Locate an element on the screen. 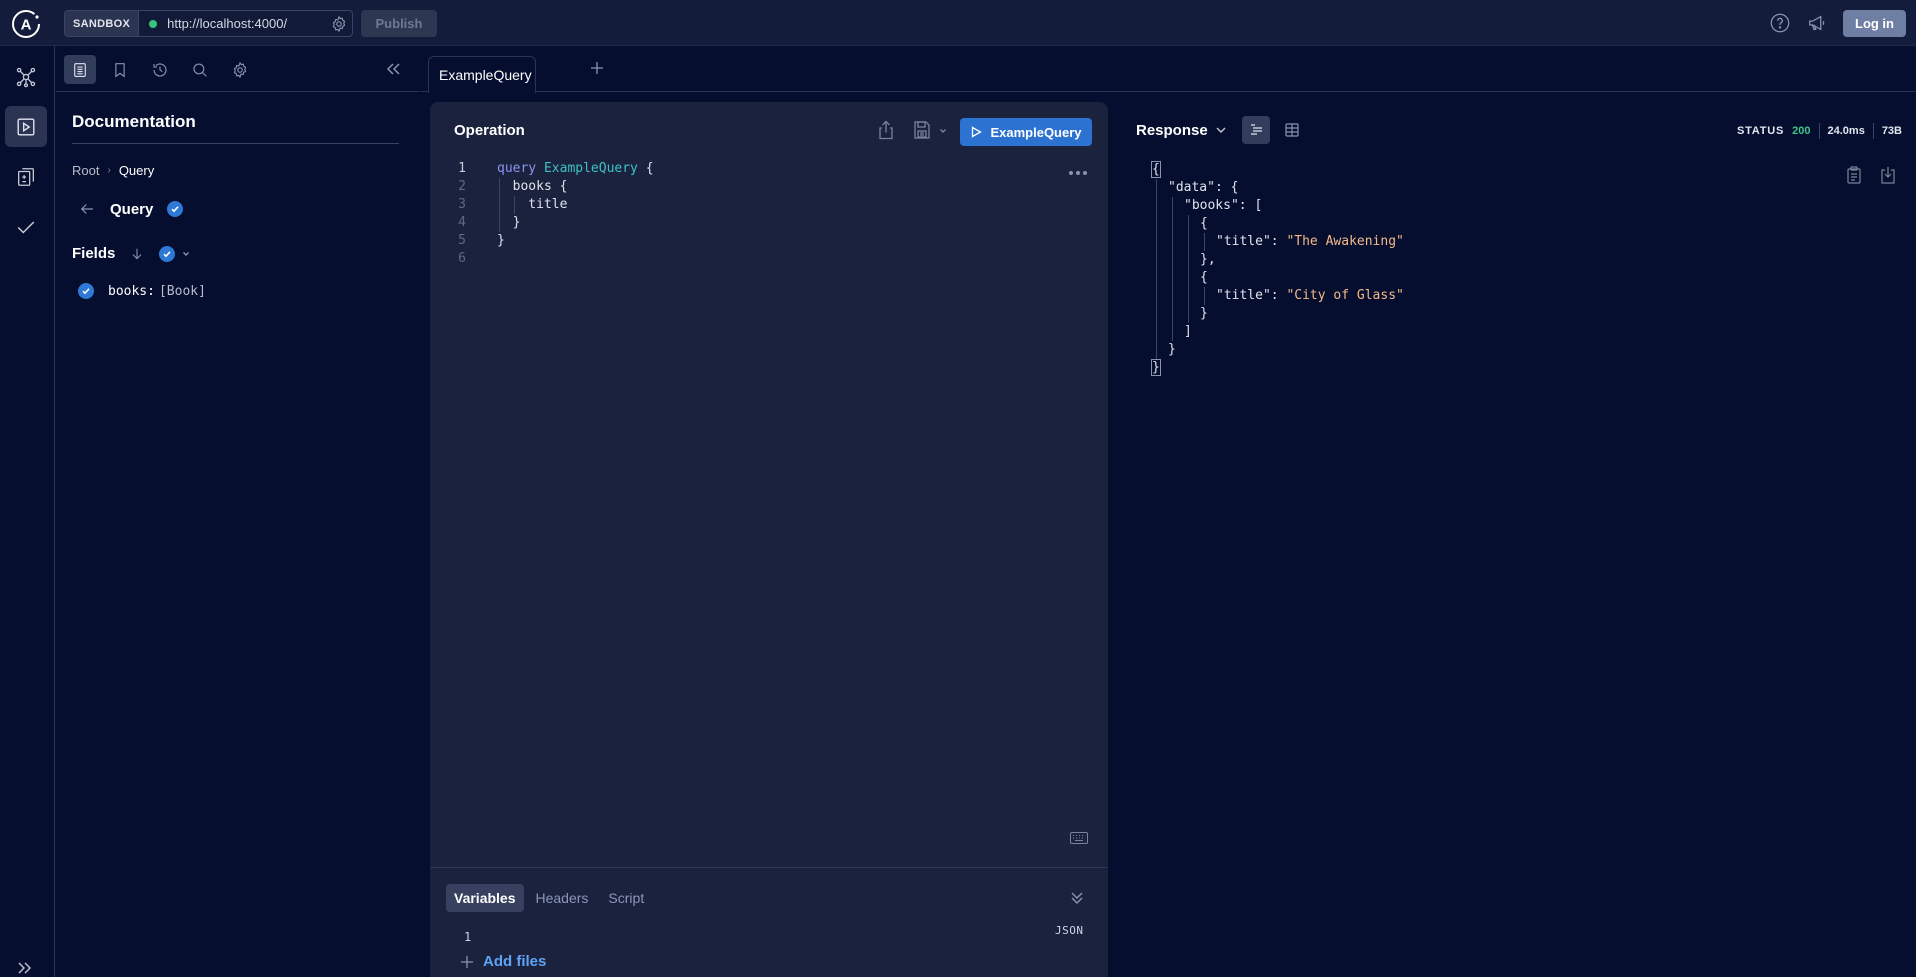 The height and width of the screenshot is (977, 1916). json-token: : { is located at coordinates (1226, 187).